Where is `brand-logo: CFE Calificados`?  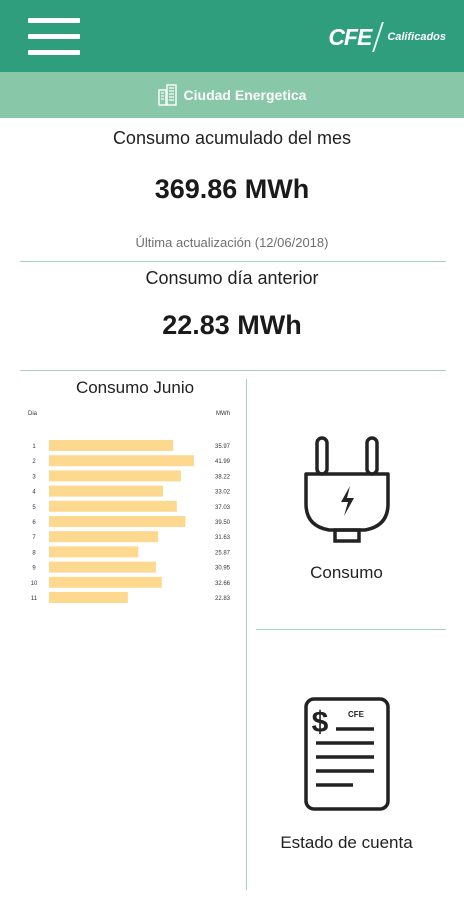 brand-logo: CFE Calificados is located at coordinates (387, 37).